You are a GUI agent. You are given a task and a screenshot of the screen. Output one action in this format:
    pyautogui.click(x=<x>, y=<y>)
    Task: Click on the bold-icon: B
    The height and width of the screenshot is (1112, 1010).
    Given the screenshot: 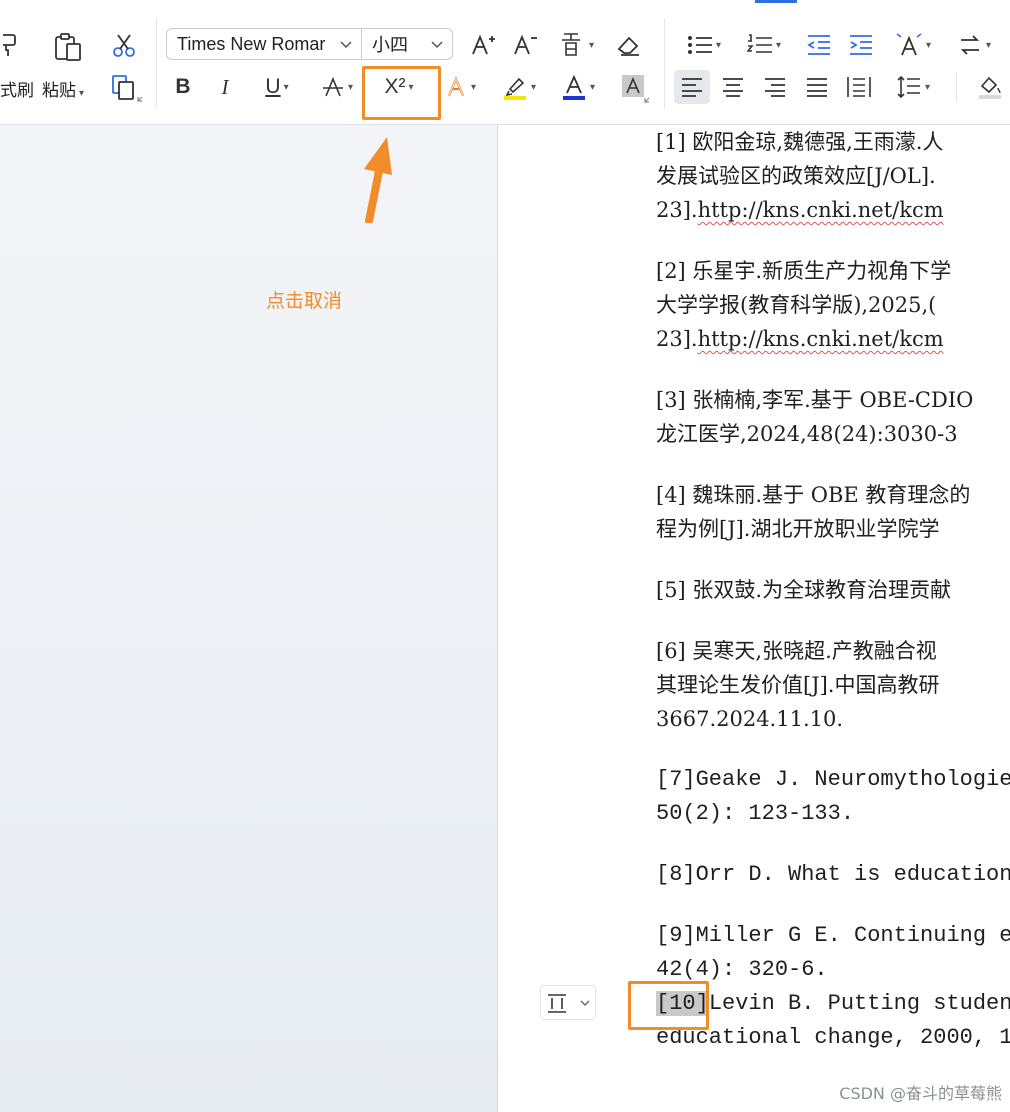 What is the action you would take?
    pyautogui.click(x=183, y=86)
    